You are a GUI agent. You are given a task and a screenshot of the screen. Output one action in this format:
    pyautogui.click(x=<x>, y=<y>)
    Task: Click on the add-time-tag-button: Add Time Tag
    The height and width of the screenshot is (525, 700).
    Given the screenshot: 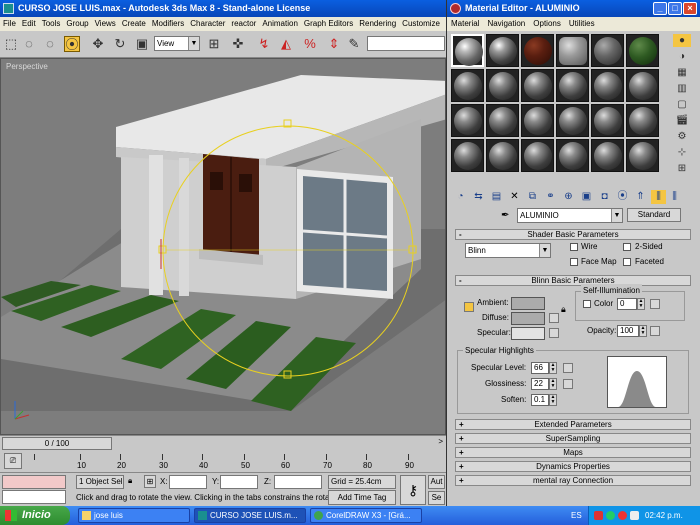 What is the action you would take?
    pyautogui.click(x=362, y=497)
    